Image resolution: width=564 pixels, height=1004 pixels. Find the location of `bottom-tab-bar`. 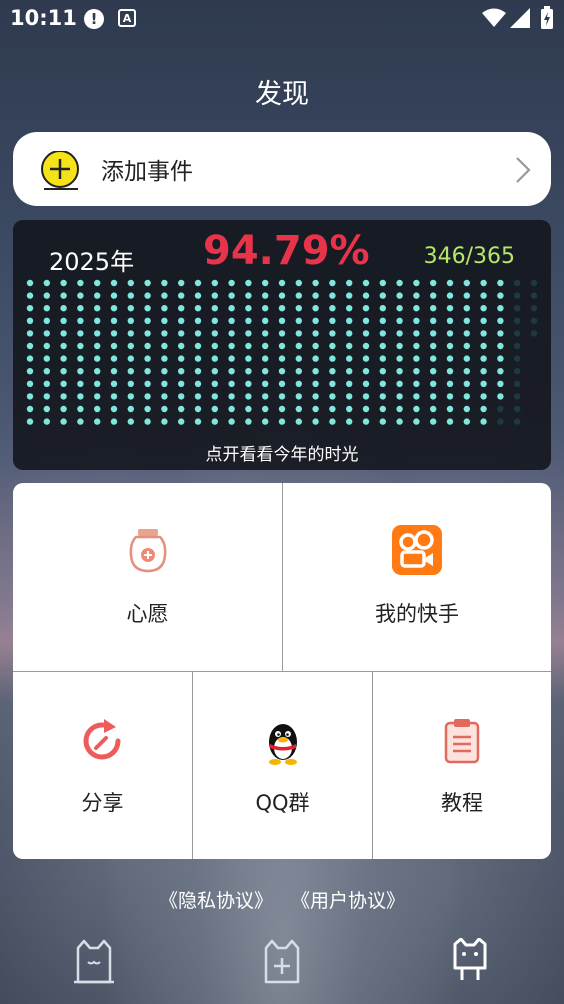

bottom-tab-bar is located at coordinates (282, 962).